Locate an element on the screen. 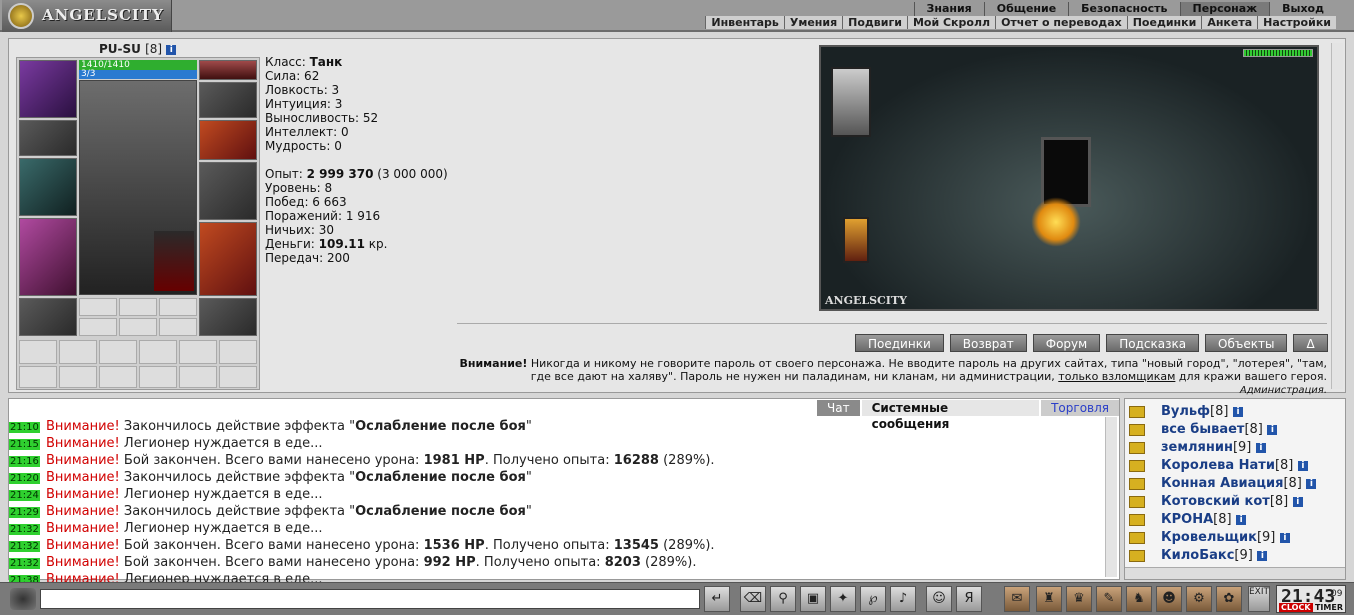 The width and height of the screenshot is (1354, 615). smiley-icon: ☺ is located at coordinates (939, 599).